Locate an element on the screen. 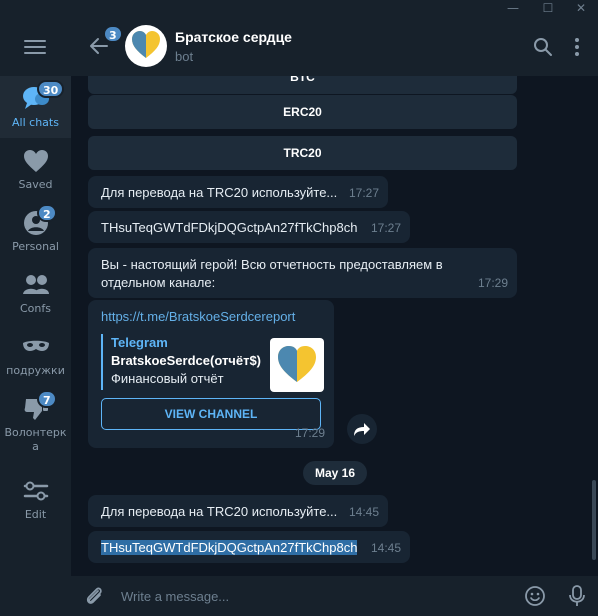 The image size is (598, 616). sidebar-item-label: Edit is located at coordinates (35, 514).